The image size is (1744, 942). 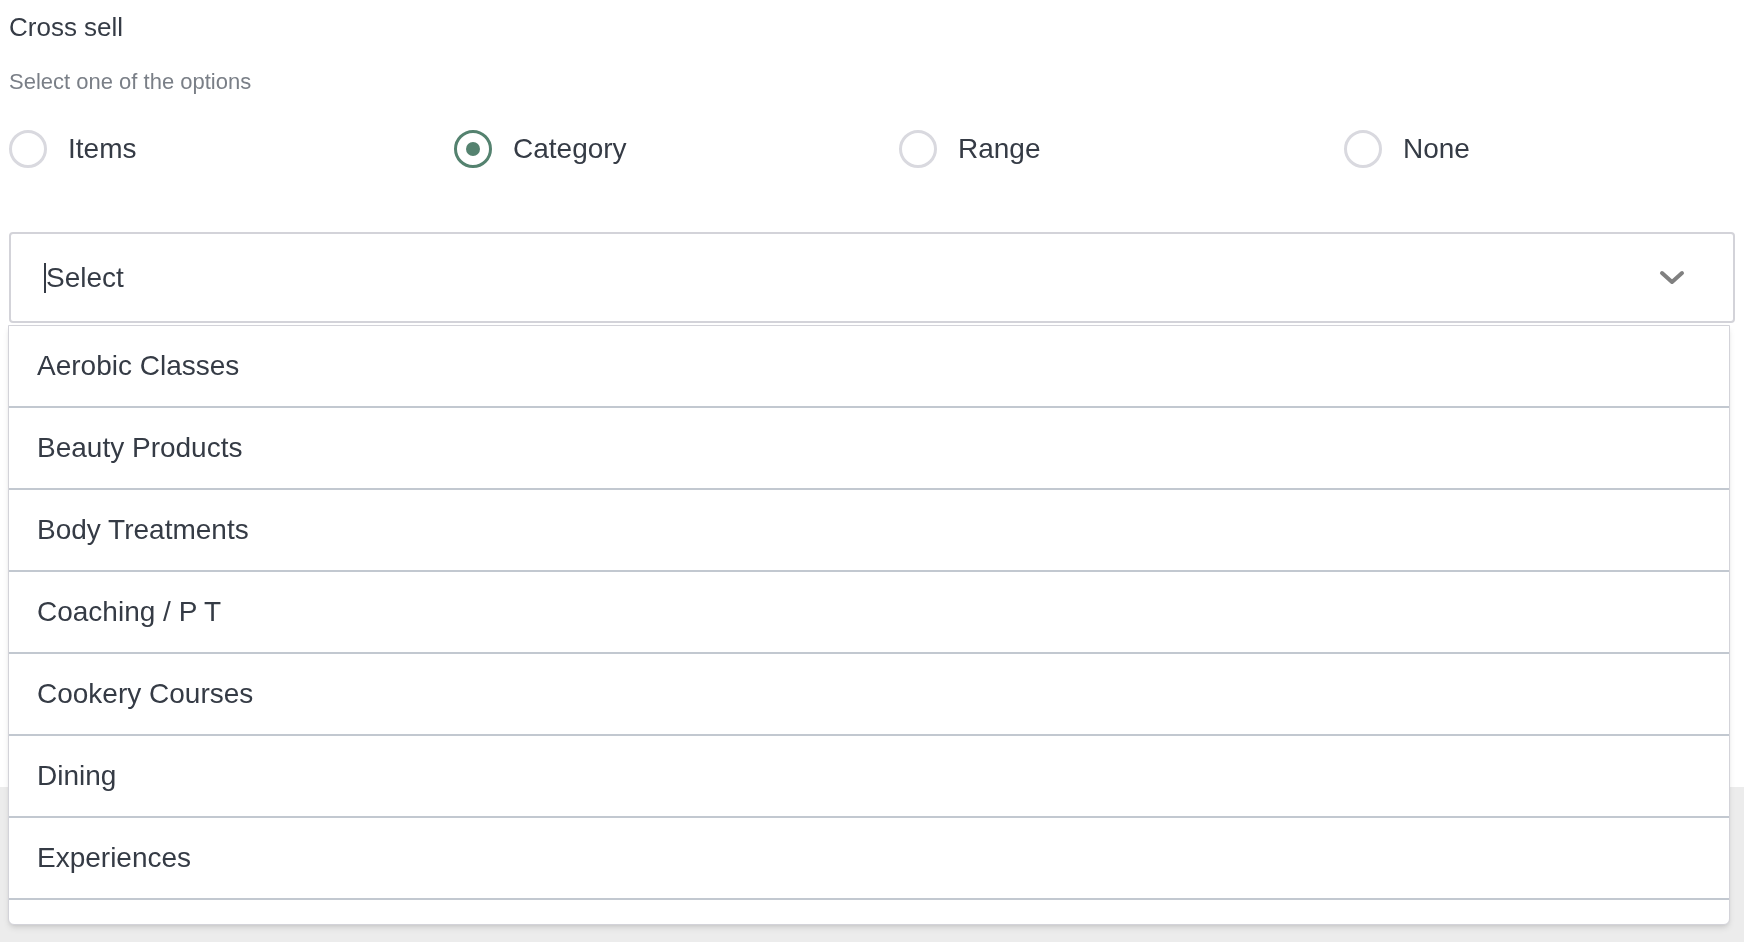 What do you see at coordinates (1407, 149) in the screenshot?
I see `radio-option: None` at bounding box center [1407, 149].